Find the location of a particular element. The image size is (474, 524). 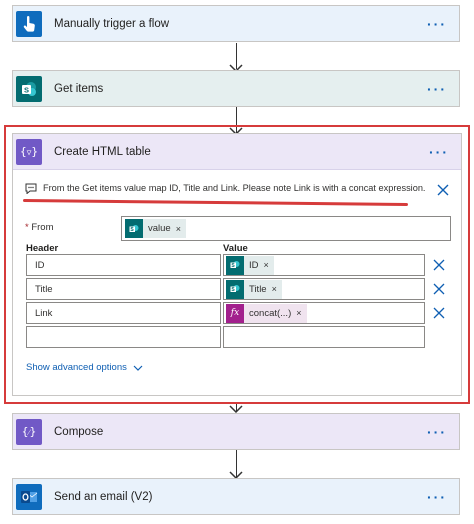

value-cell-empty is located at coordinates (324, 337).